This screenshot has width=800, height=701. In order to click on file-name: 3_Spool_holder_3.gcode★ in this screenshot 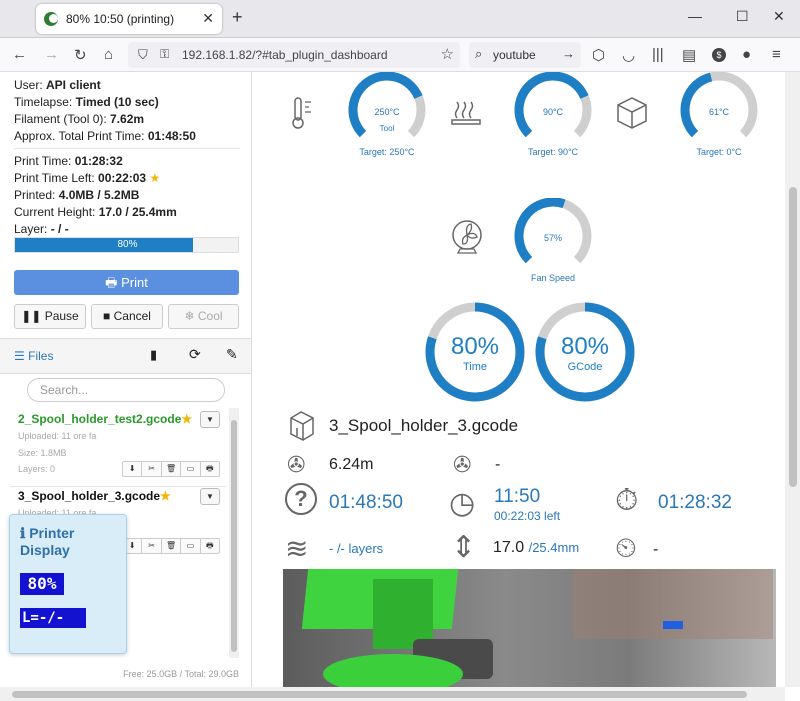, I will do `click(94, 496)`.